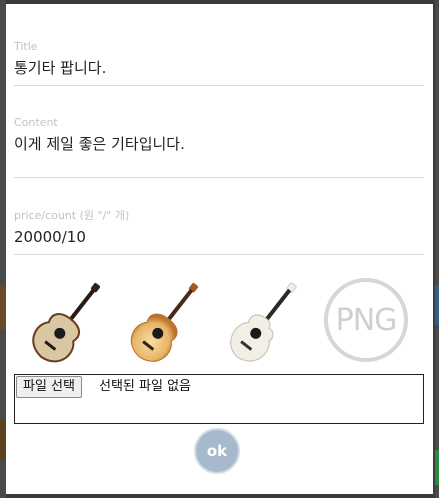 The image size is (439, 498). I want to click on price-input: 20000/10, so click(219, 237).